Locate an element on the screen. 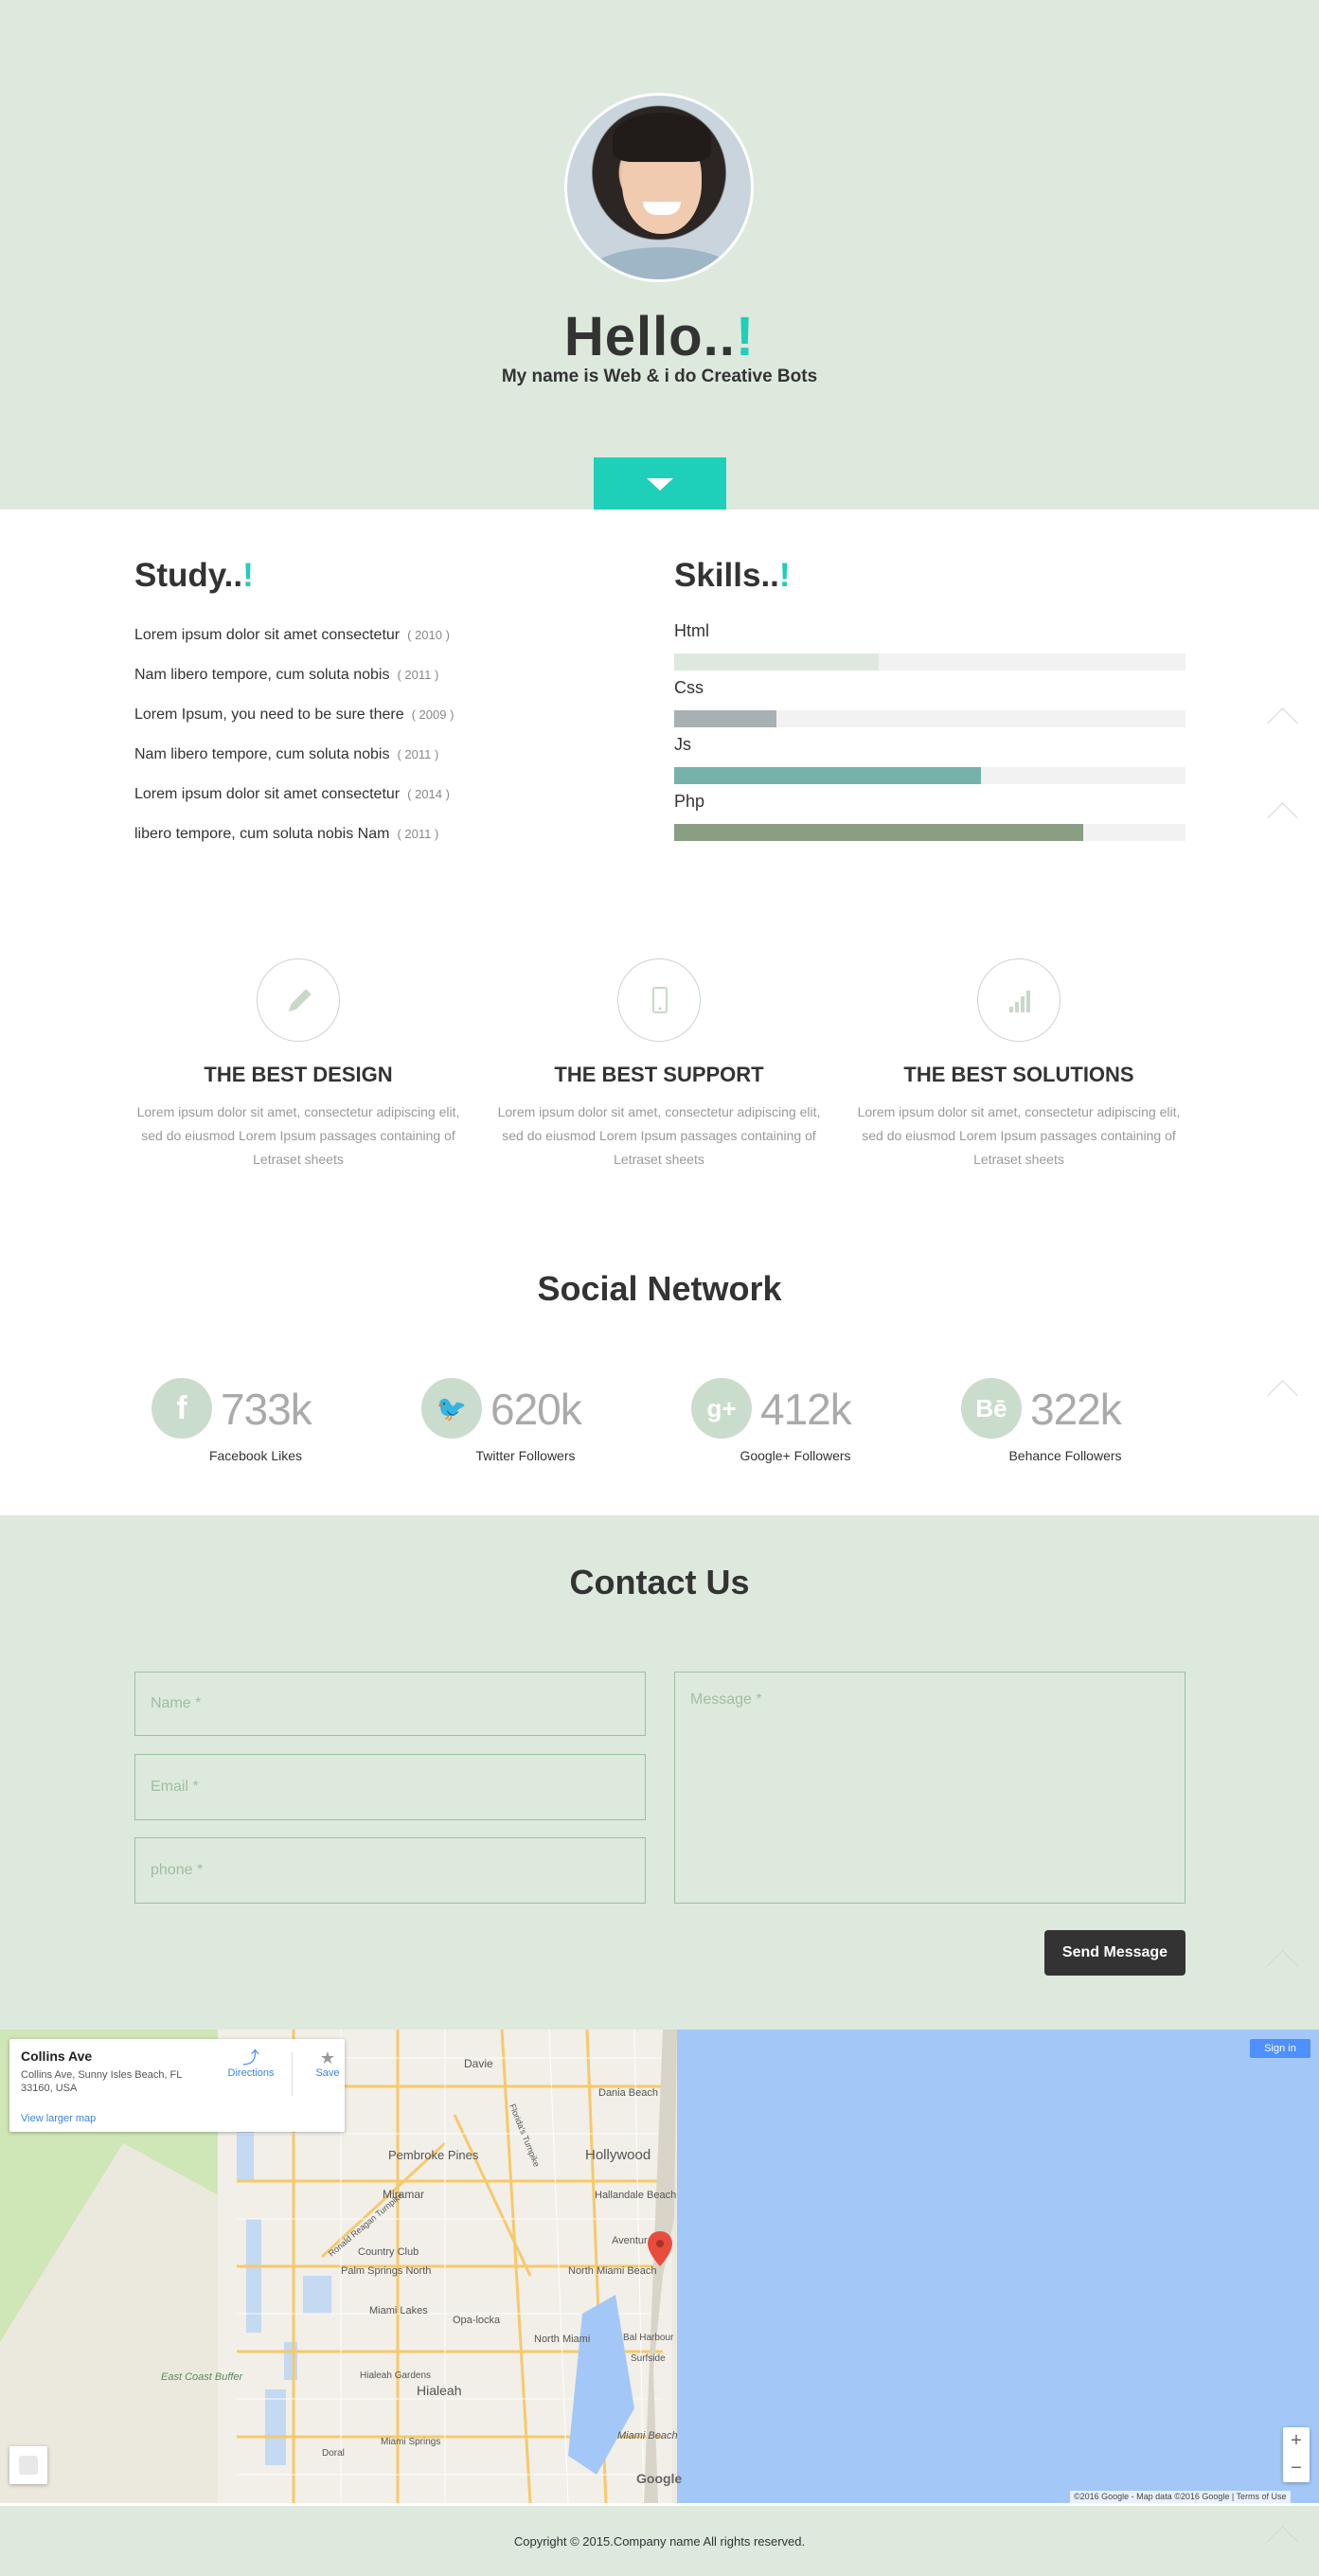 This screenshot has height=2576, width=1319. name-field is located at coordinates (390, 1704).